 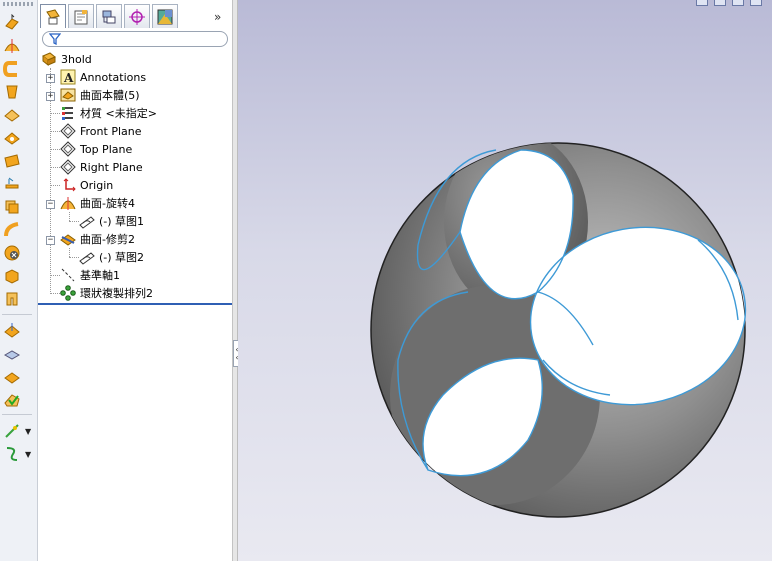 I want to click on tree-item-label: Top Plane, so click(x=106, y=149).